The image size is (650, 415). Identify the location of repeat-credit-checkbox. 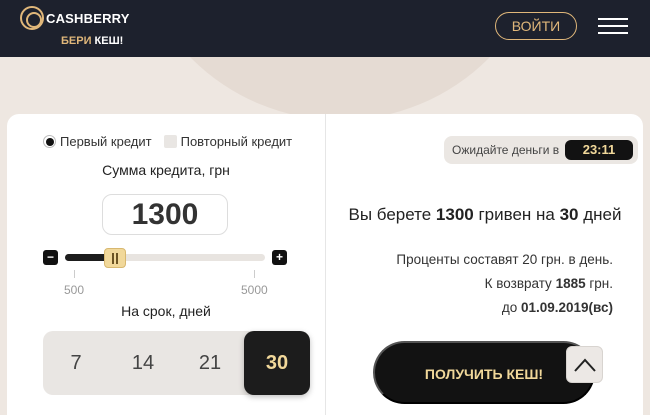
(170, 141).